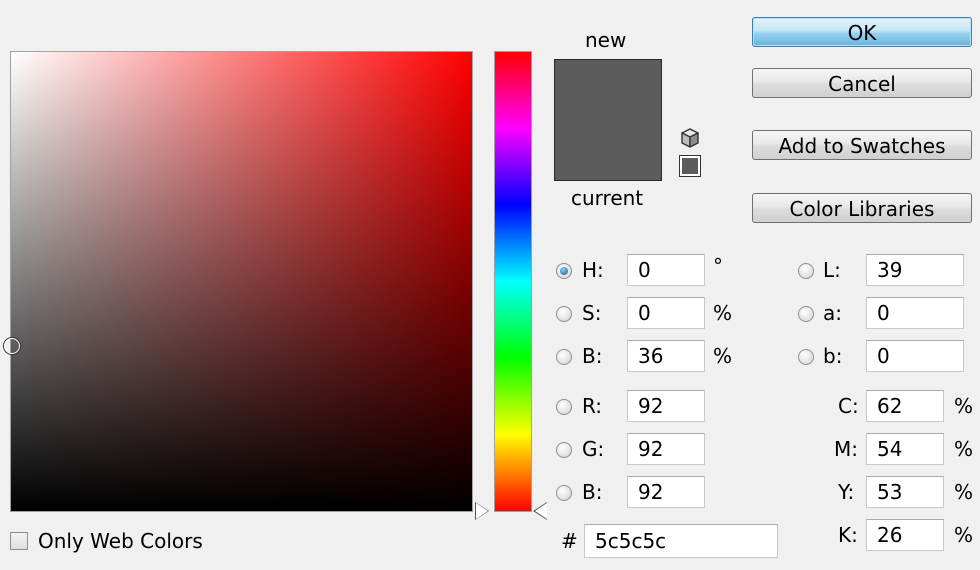 This screenshot has width=980, height=570. What do you see at coordinates (862, 145) in the screenshot?
I see `add-to-swatches-button: Add to Swatches` at bounding box center [862, 145].